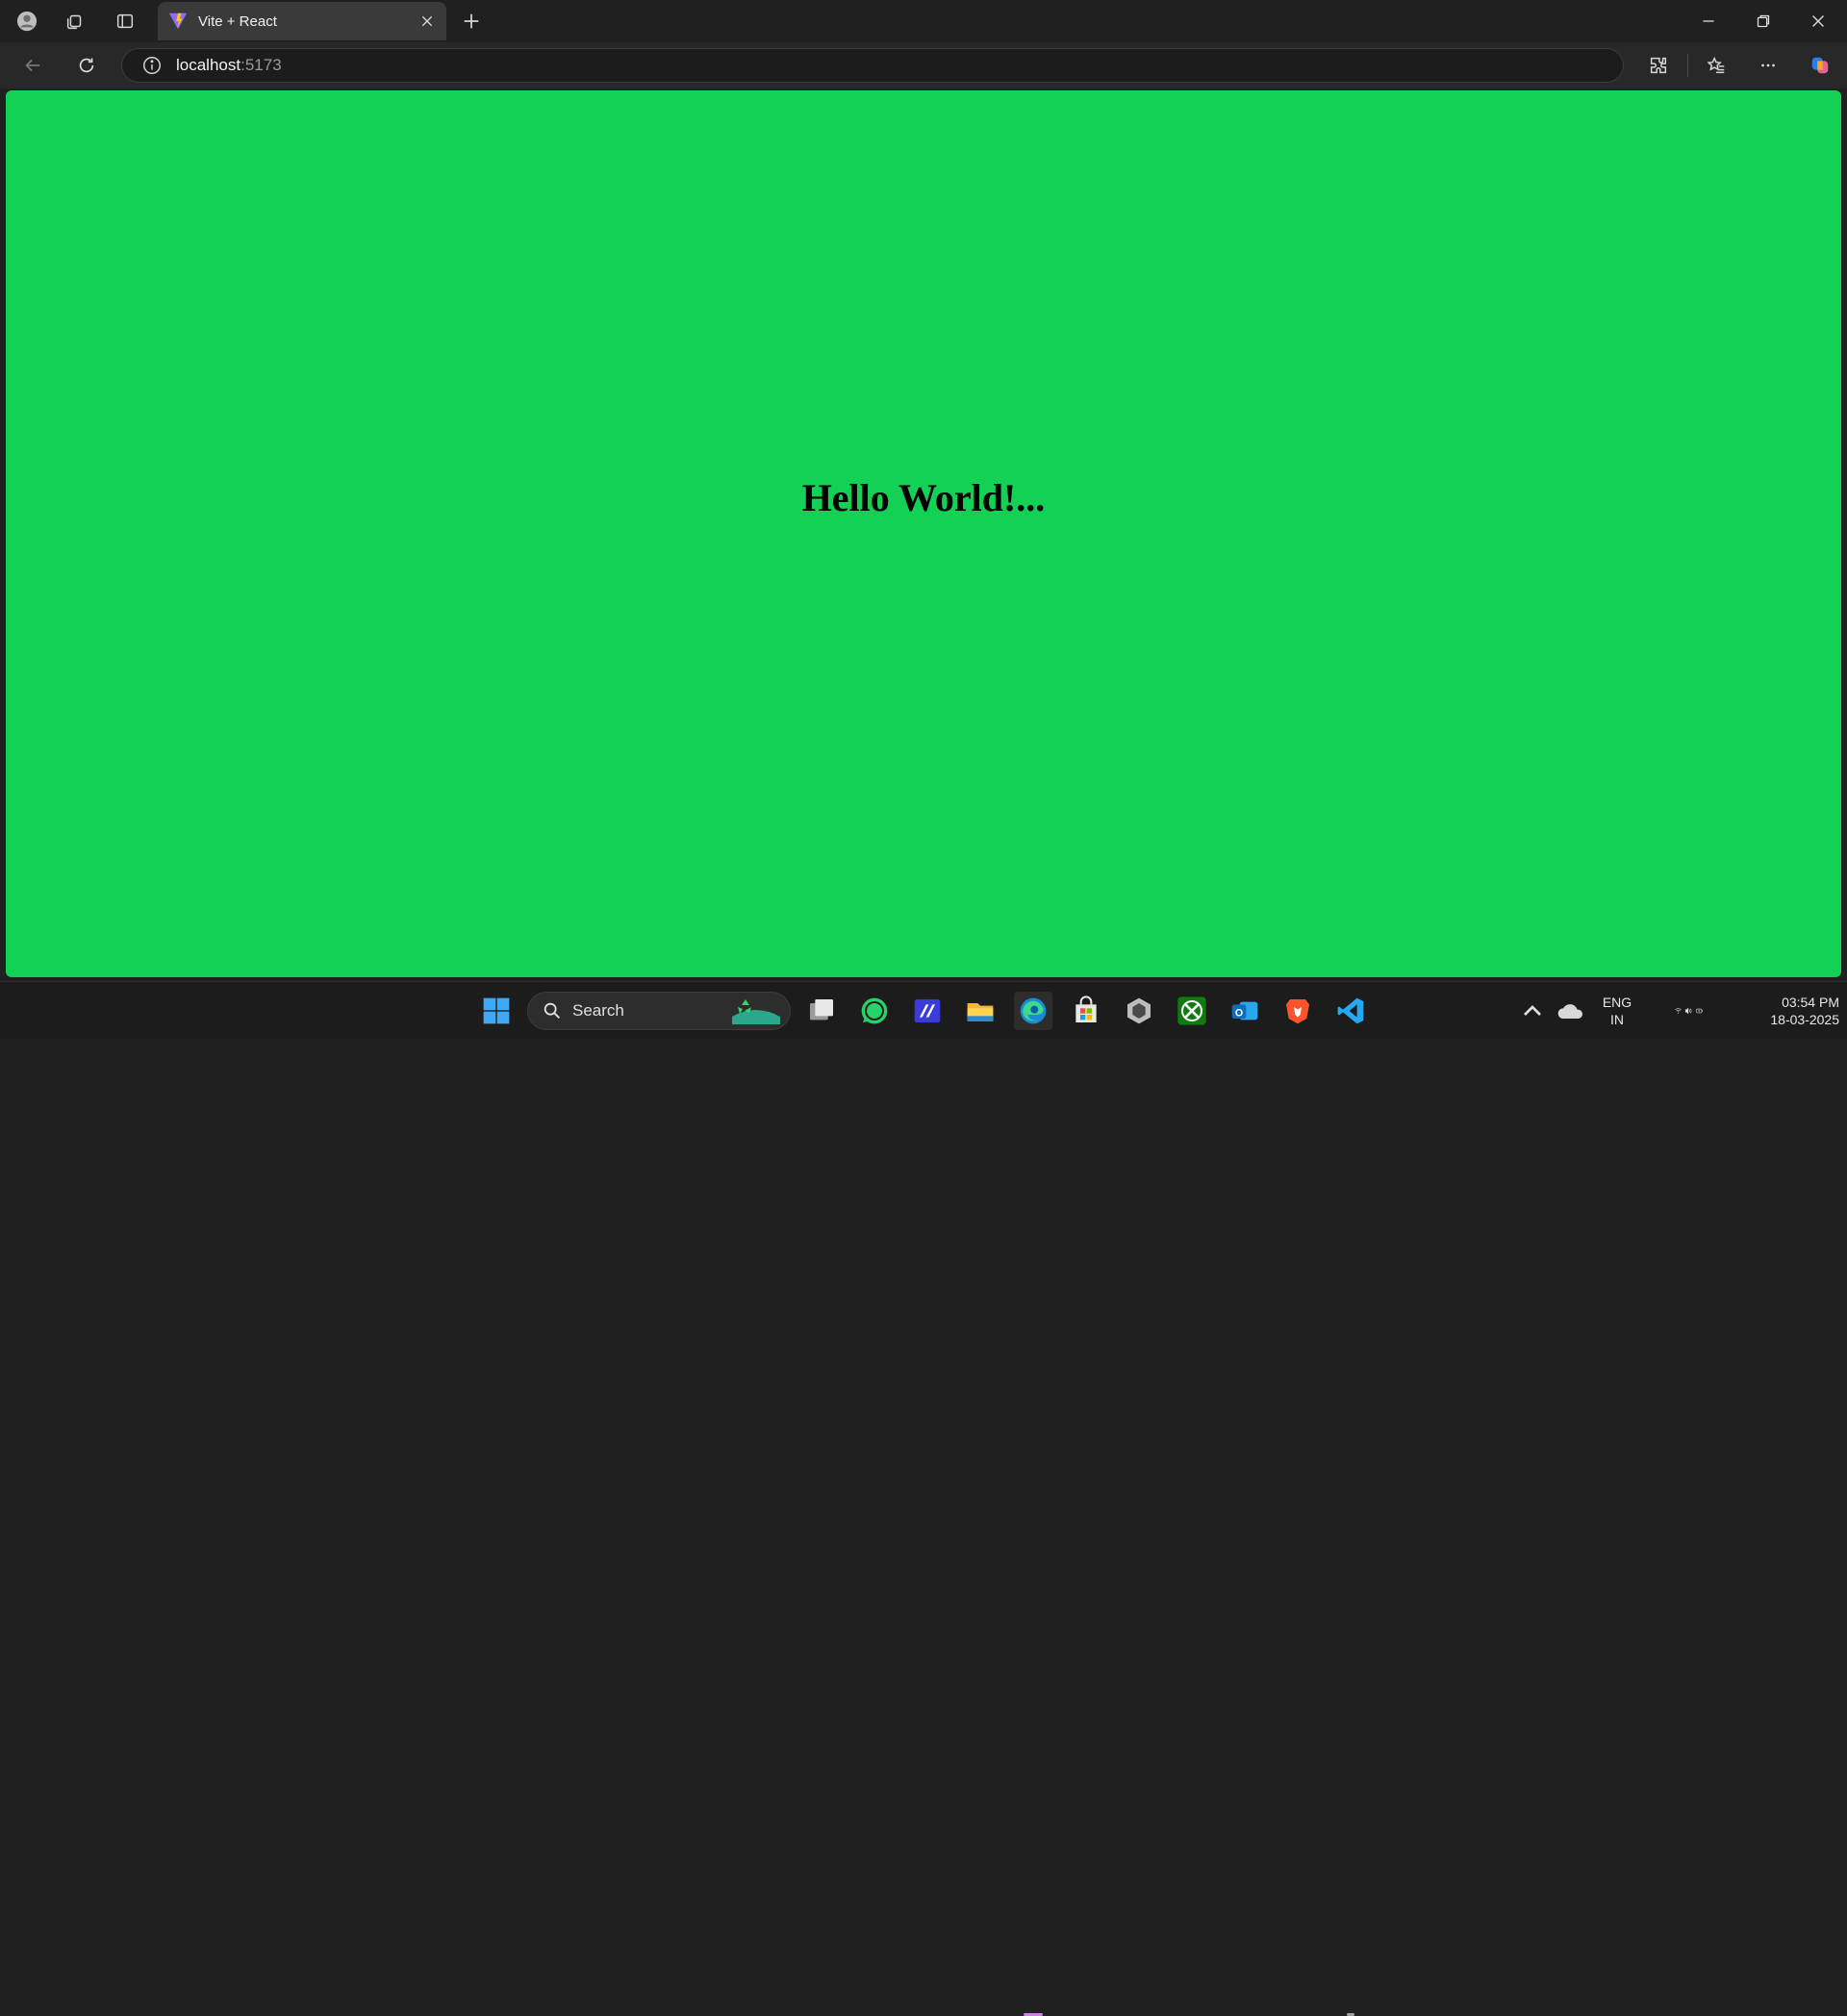  What do you see at coordinates (497, 1011) in the screenshot?
I see `windows-start-icon` at bounding box center [497, 1011].